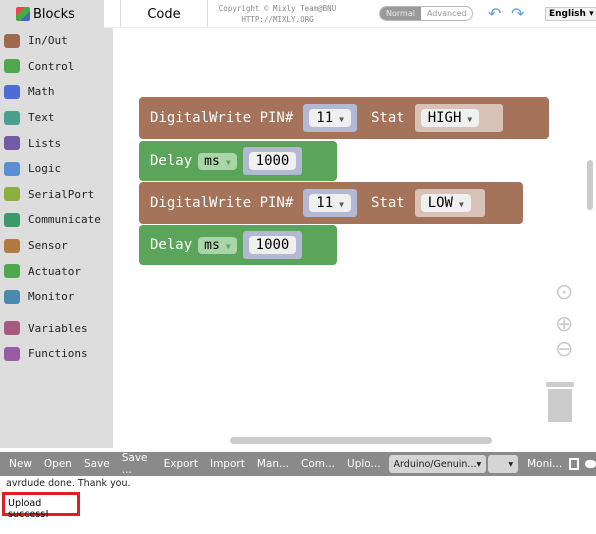  I want to click on language-select: English ▾, so click(570, 14).